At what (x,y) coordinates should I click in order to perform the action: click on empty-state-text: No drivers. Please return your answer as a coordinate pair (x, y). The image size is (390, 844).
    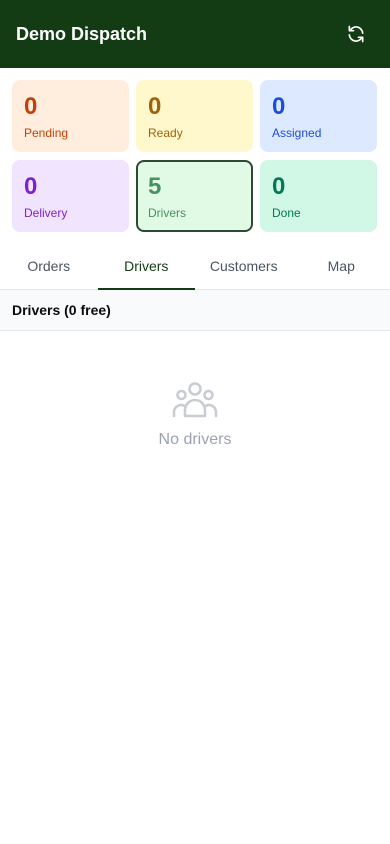
    Looking at the image, I should click on (195, 439).